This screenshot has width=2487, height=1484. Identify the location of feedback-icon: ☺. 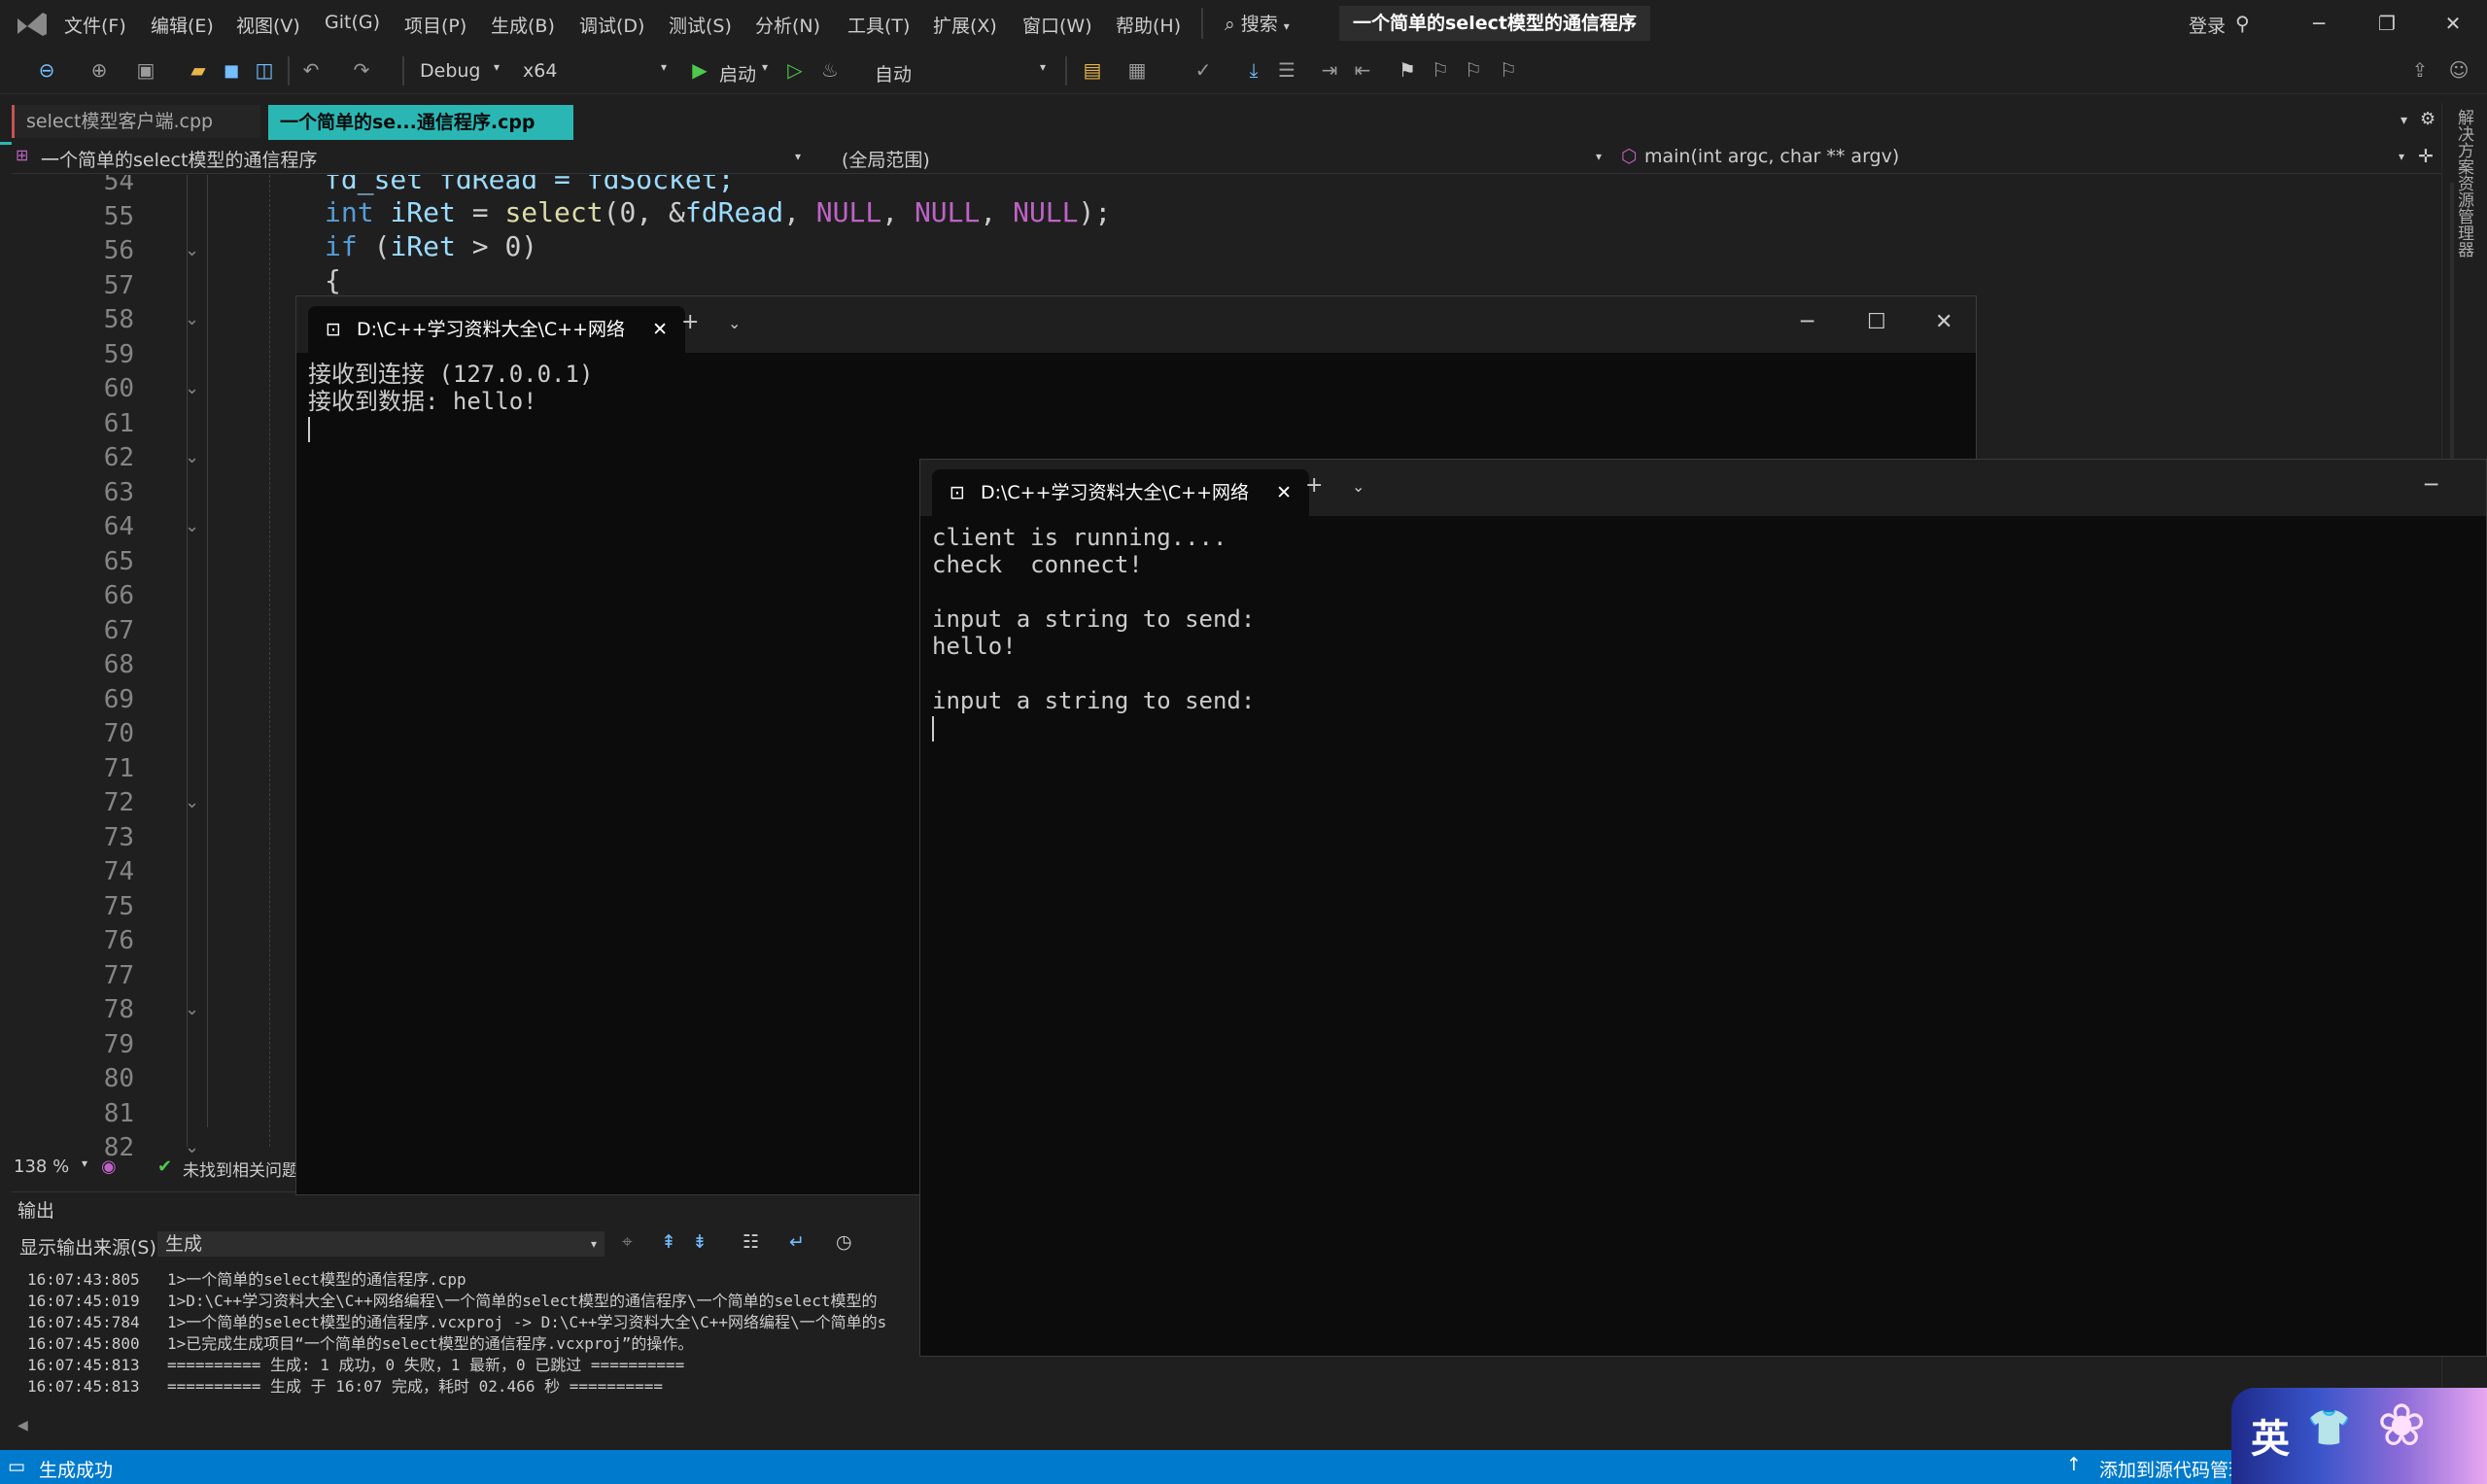
(2458, 70).